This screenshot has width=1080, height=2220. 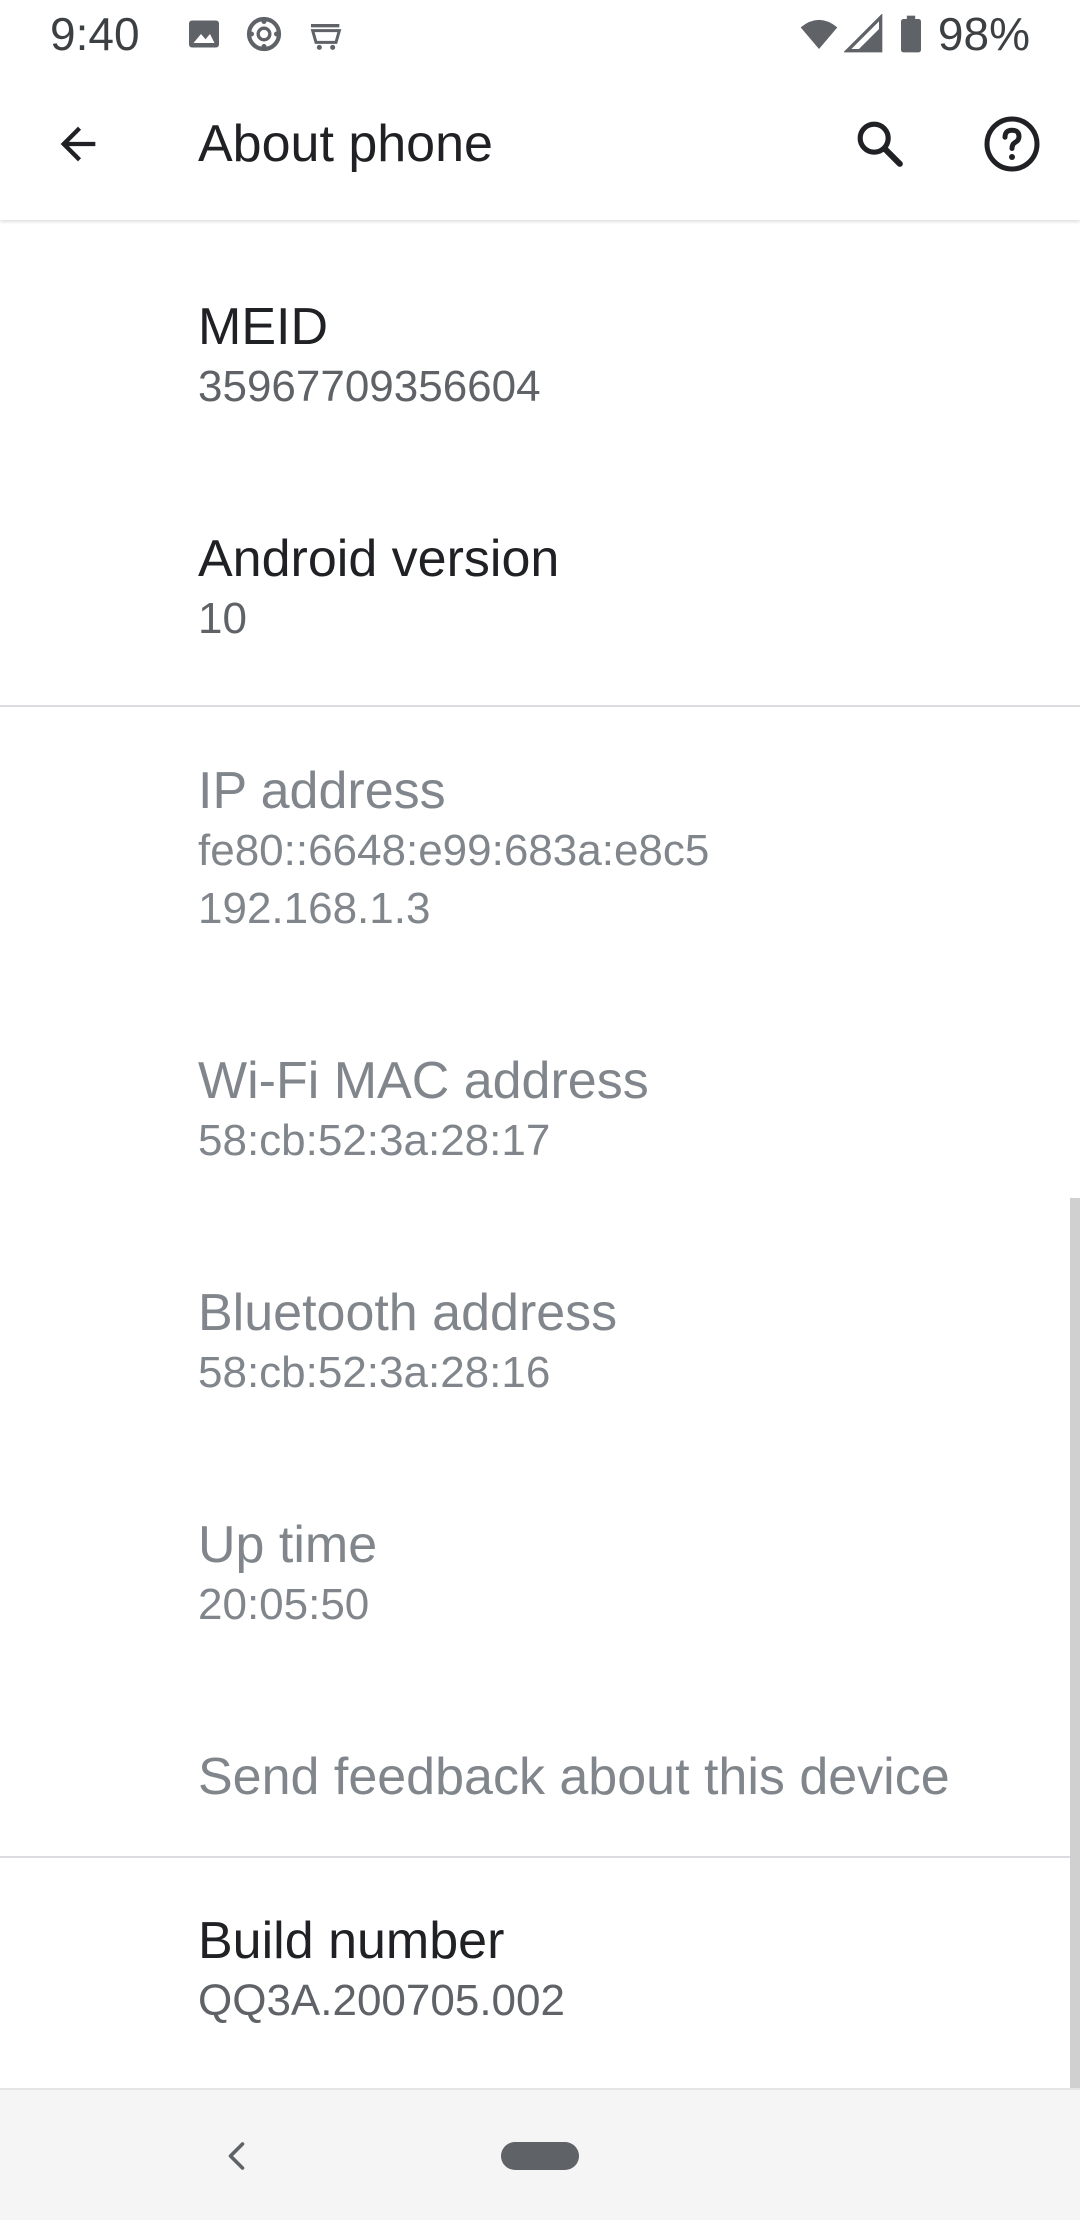 I want to click on ip-address-title: IP address, so click(x=322, y=791).